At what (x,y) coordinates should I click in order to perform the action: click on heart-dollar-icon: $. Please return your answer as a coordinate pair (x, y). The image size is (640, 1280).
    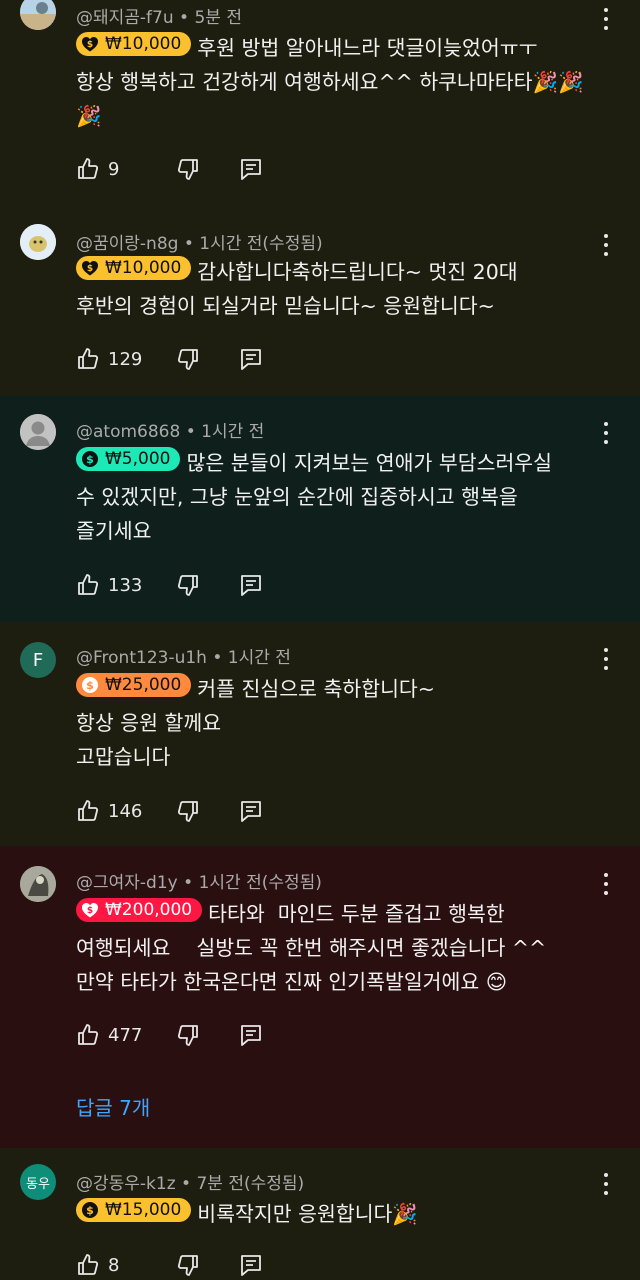
    Looking at the image, I should click on (90, 44).